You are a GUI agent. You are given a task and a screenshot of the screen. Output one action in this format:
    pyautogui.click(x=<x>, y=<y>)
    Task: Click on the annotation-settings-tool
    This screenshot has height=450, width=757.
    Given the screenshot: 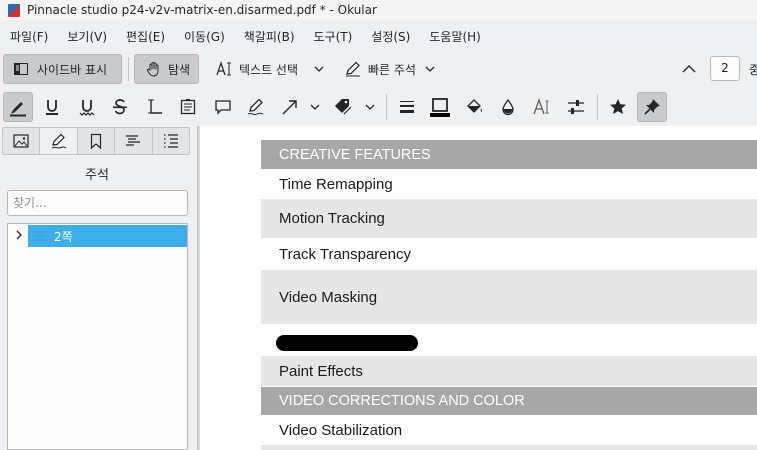 What is the action you would take?
    pyautogui.click(x=576, y=107)
    